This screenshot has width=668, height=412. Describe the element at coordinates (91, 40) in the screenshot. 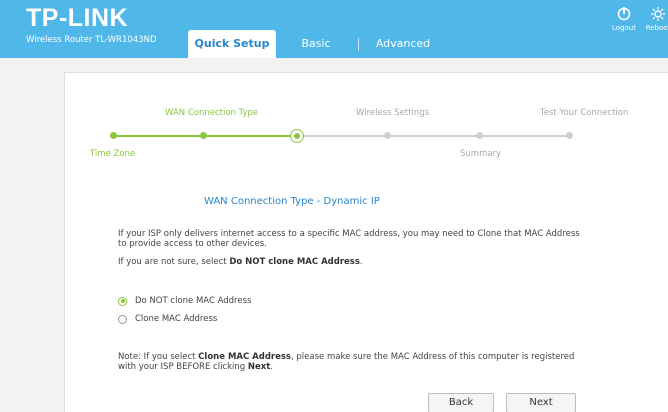

I see `router-model: Wireless Router TL-WR1043ND` at that location.